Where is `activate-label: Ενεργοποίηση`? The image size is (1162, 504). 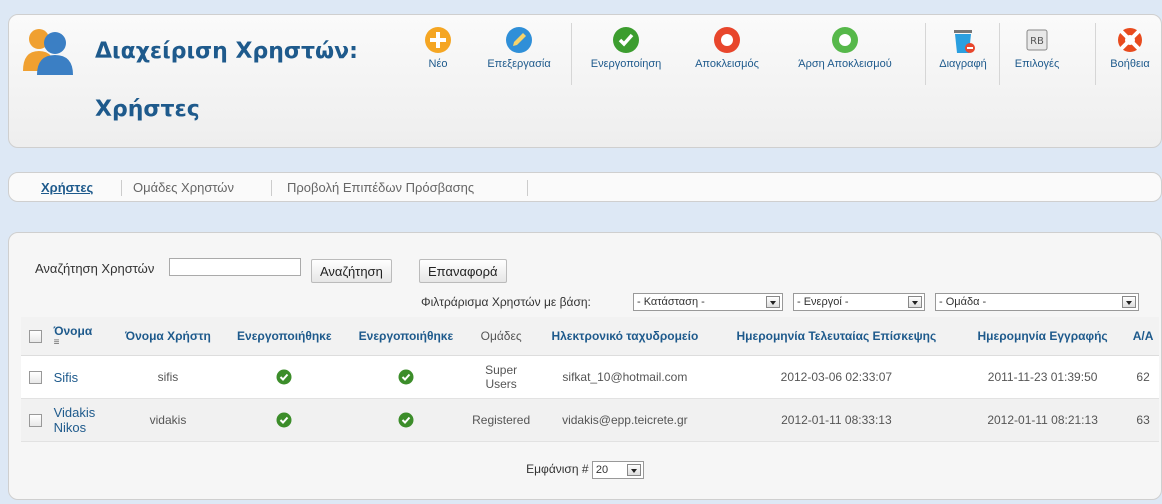 activate-label: Ενεργοποίηση is located at coordinates (626, 64).